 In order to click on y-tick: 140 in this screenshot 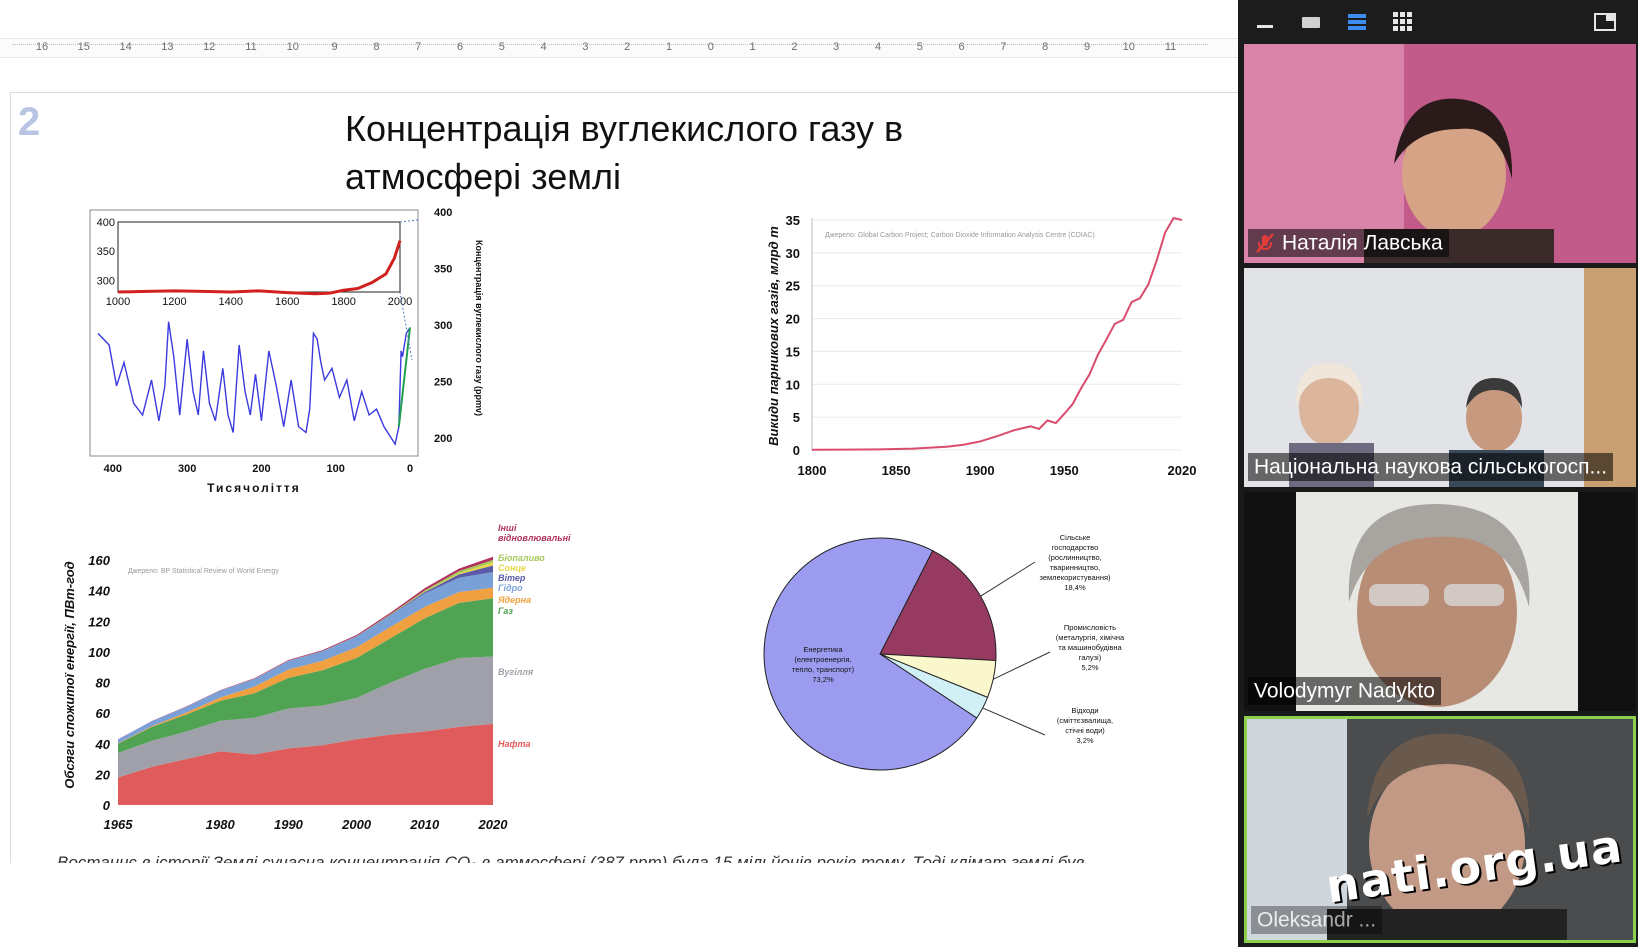, I will do `click(99, 591)`.